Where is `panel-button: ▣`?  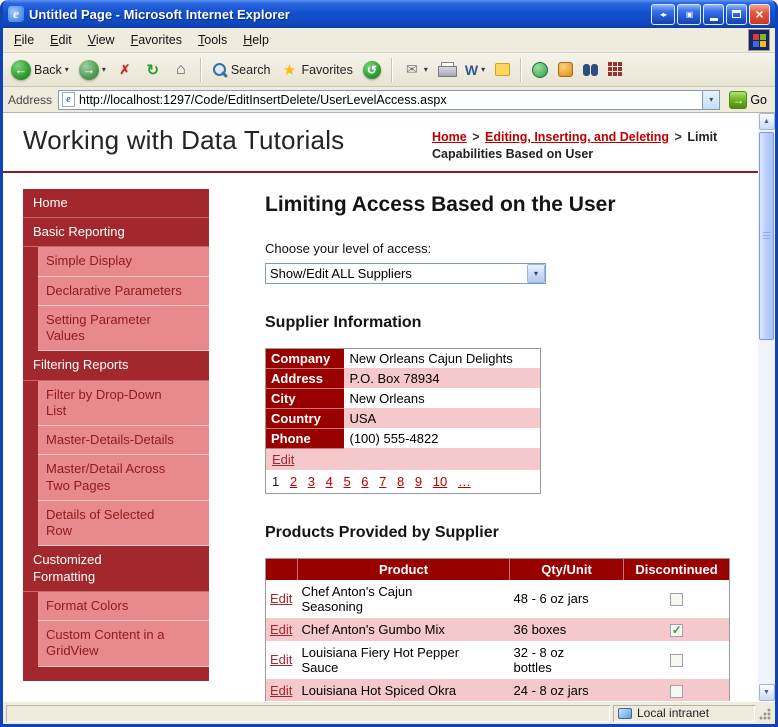
panel-button: ▣ is located at coordinates (689, 14).